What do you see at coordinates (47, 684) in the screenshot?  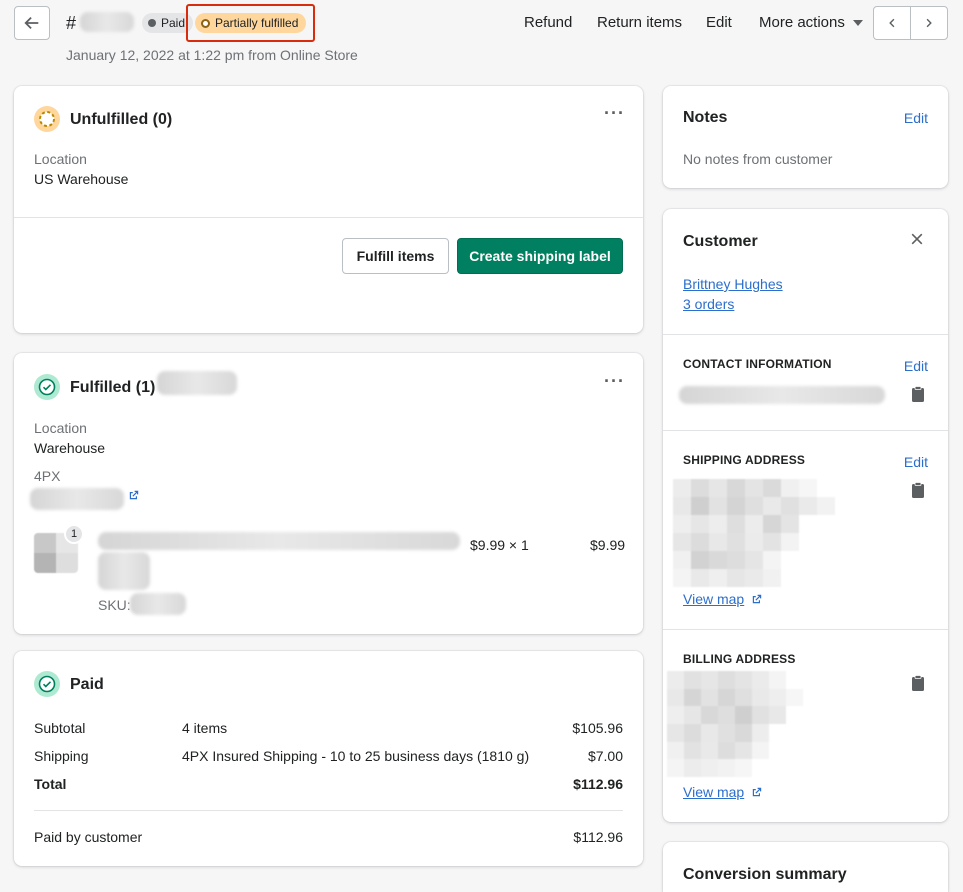 I see `paid-status-icon` at bounding box center [47, 684].